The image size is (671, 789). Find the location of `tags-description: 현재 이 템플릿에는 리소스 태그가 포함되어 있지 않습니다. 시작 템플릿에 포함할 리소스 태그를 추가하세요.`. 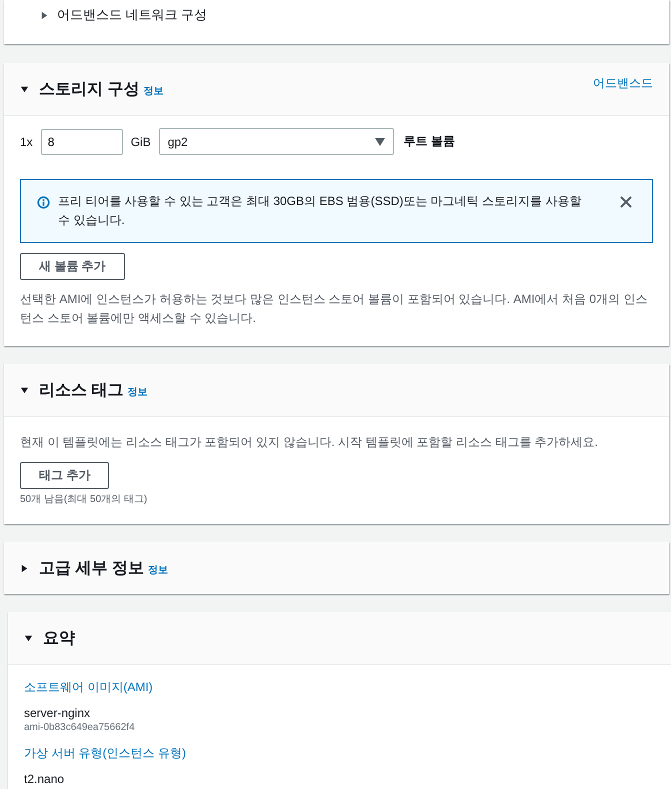

tags-description: 현재 이 템플릿에는 리소스 태그가 포함되어 있지 않습니다. 시작 템플릿에 포함할 리소스 태그를 추가하세요. is located at coordinates (310, 442).